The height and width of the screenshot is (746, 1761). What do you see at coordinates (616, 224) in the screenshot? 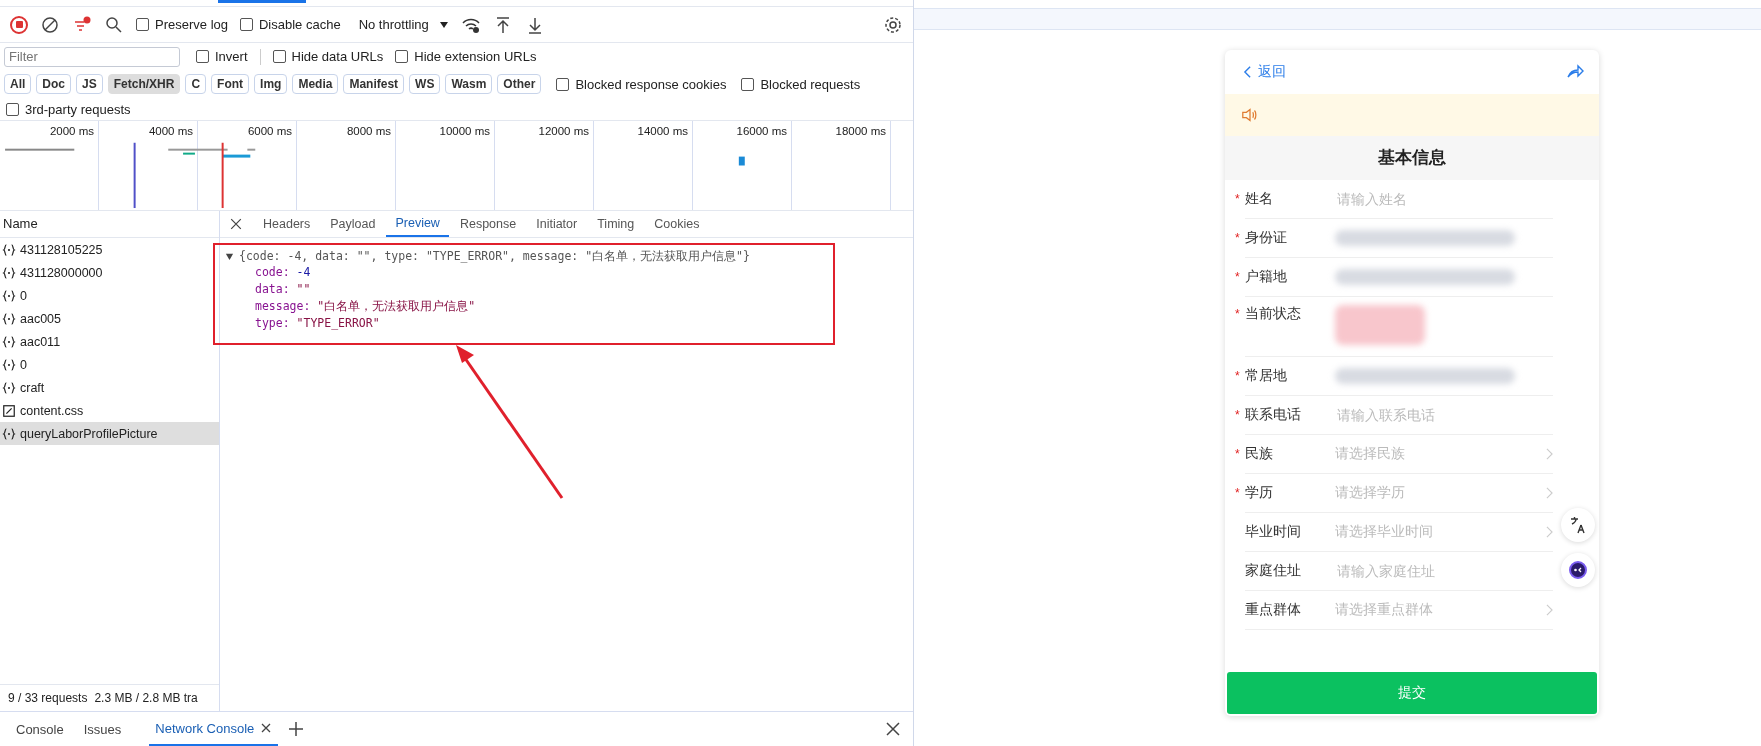
I see `detail-tab: Timing` at bounding box center [616, 224].